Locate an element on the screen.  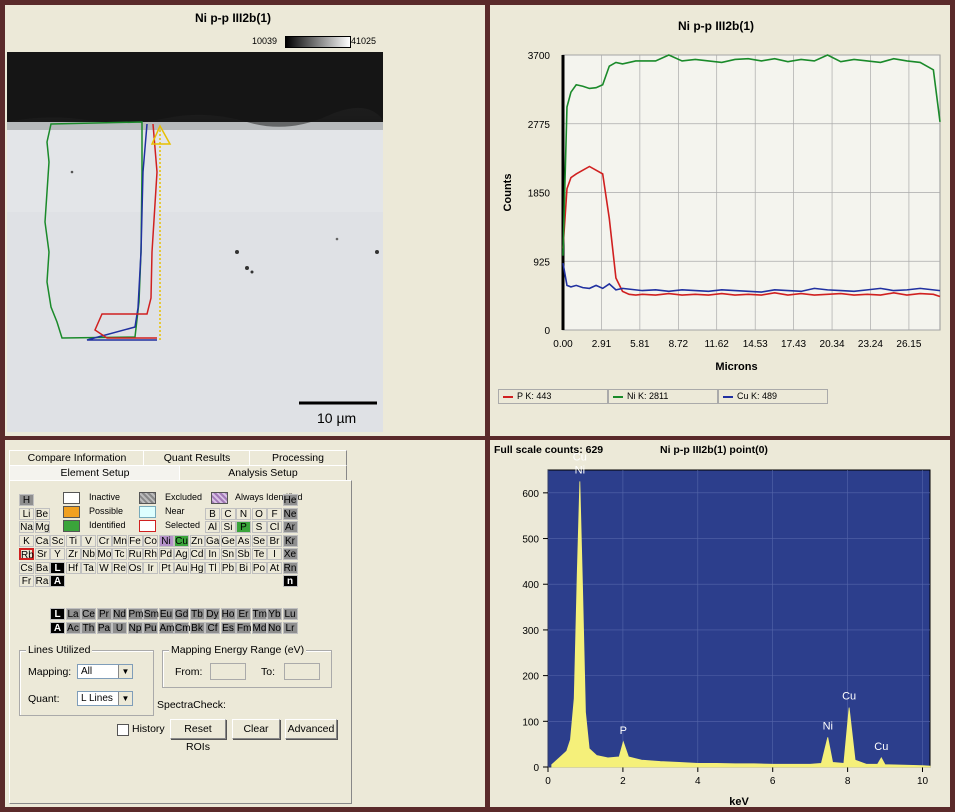
element-ta: Ta is located at coordinates (88, 567).